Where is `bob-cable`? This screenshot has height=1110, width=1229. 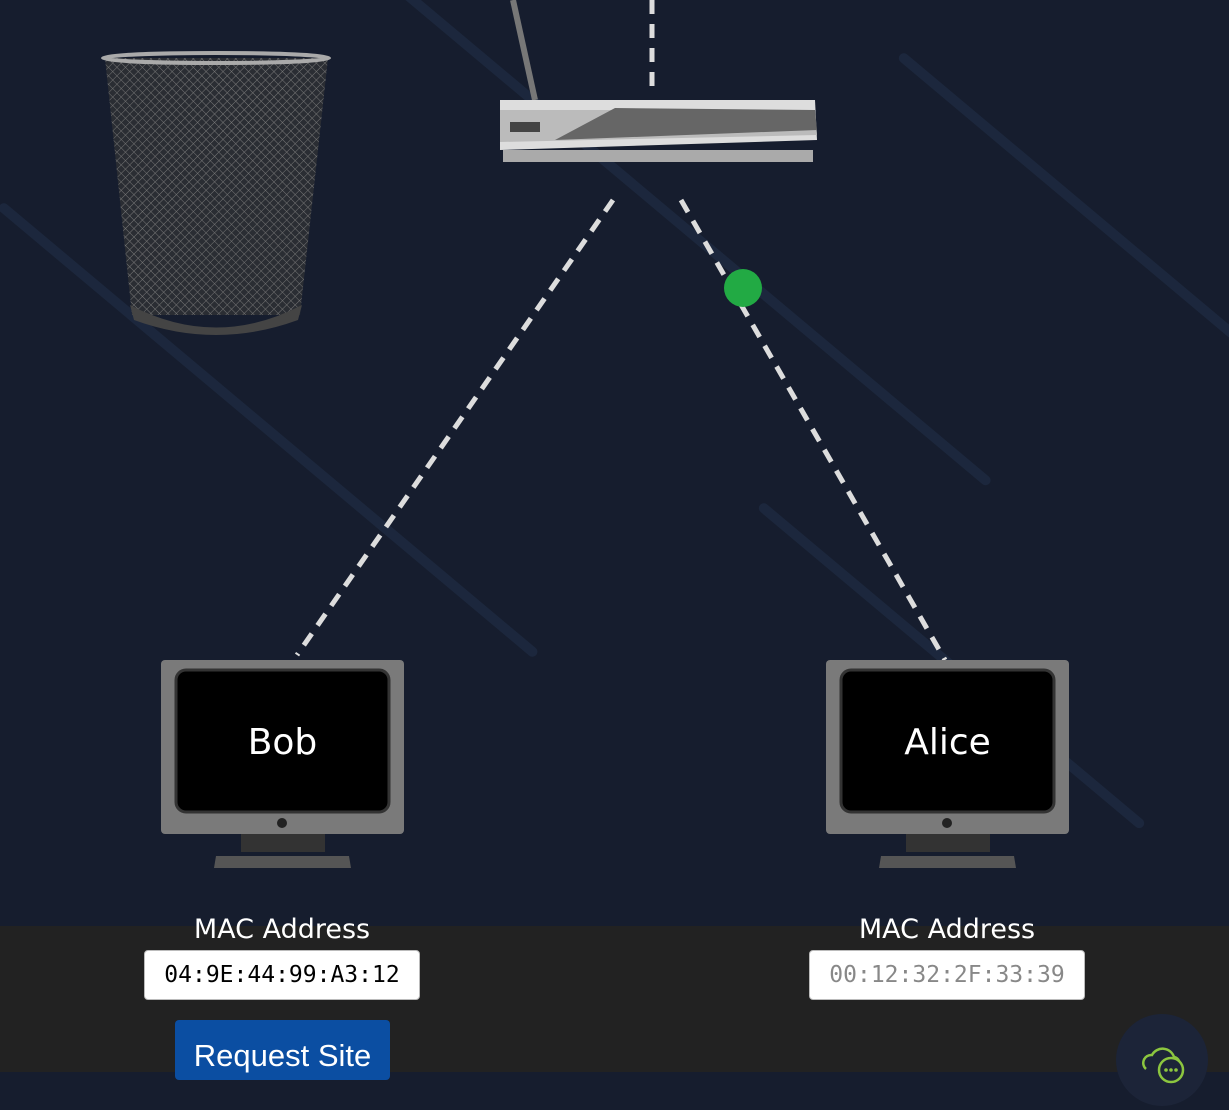 bob-cable is located at coordinates (455, 427).